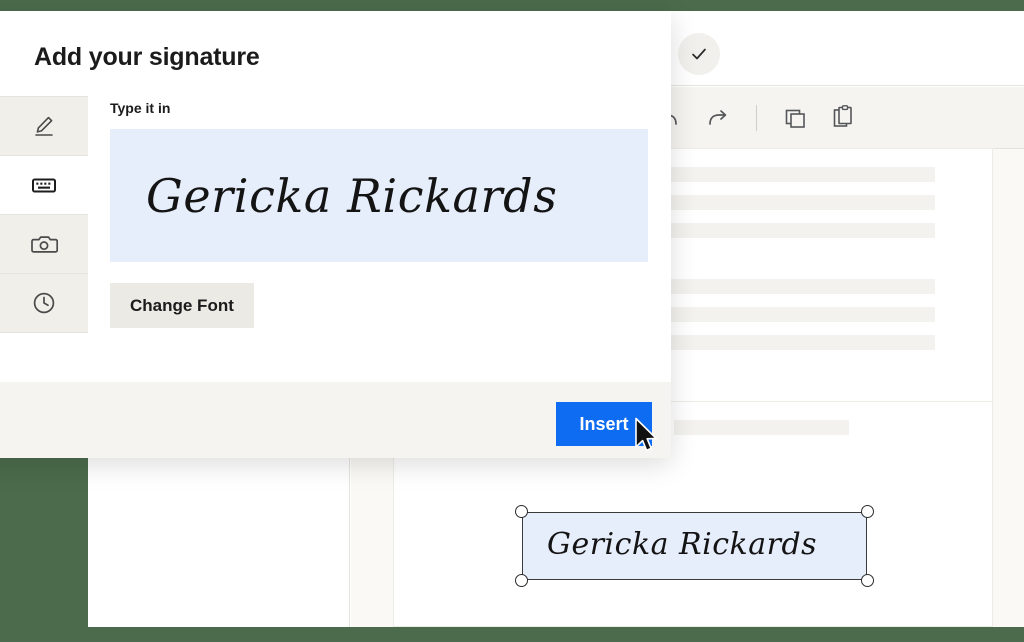 Image resolution: width=1024 pixels, height=642 pixels. I want to click on resize-handle-bottom-left, so click(521, 580).